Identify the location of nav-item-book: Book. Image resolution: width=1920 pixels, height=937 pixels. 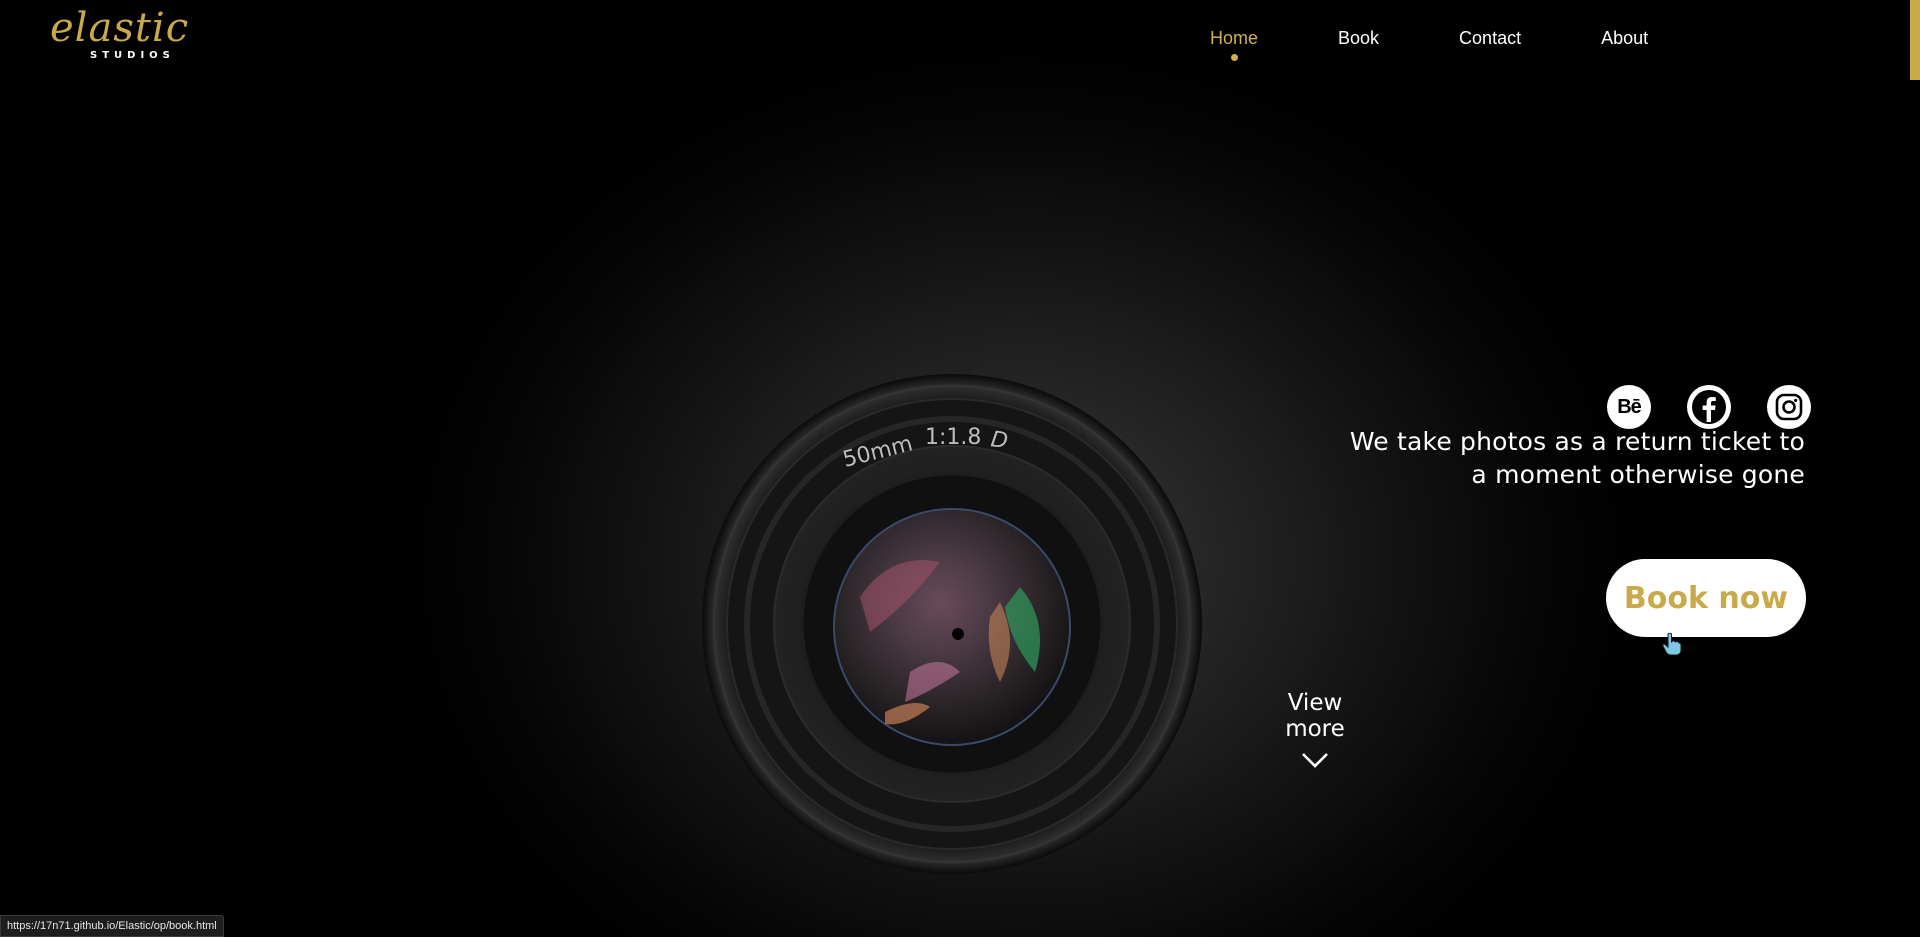
(1358, 48).